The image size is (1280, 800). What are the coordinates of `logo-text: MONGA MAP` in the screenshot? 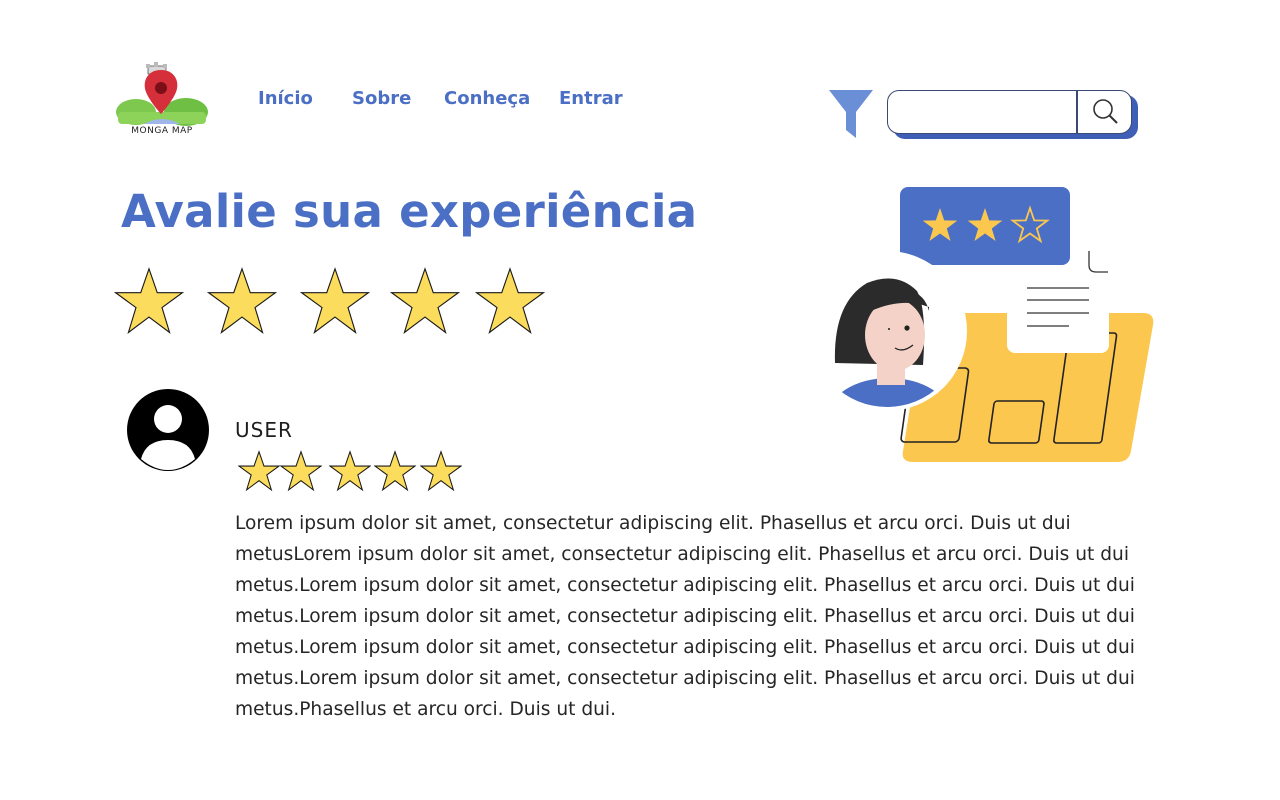 It's located at (162, 131).